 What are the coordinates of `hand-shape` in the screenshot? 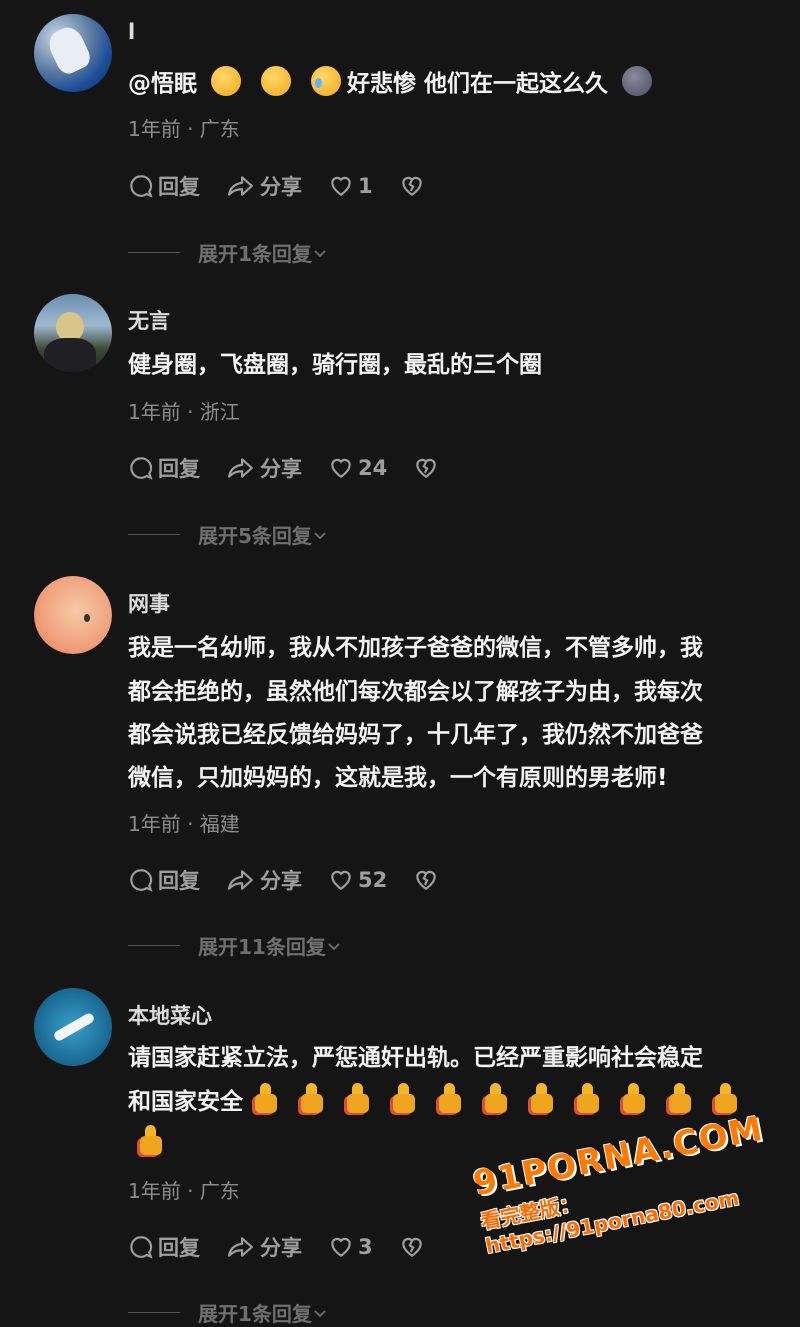 It's located at (69, 50).